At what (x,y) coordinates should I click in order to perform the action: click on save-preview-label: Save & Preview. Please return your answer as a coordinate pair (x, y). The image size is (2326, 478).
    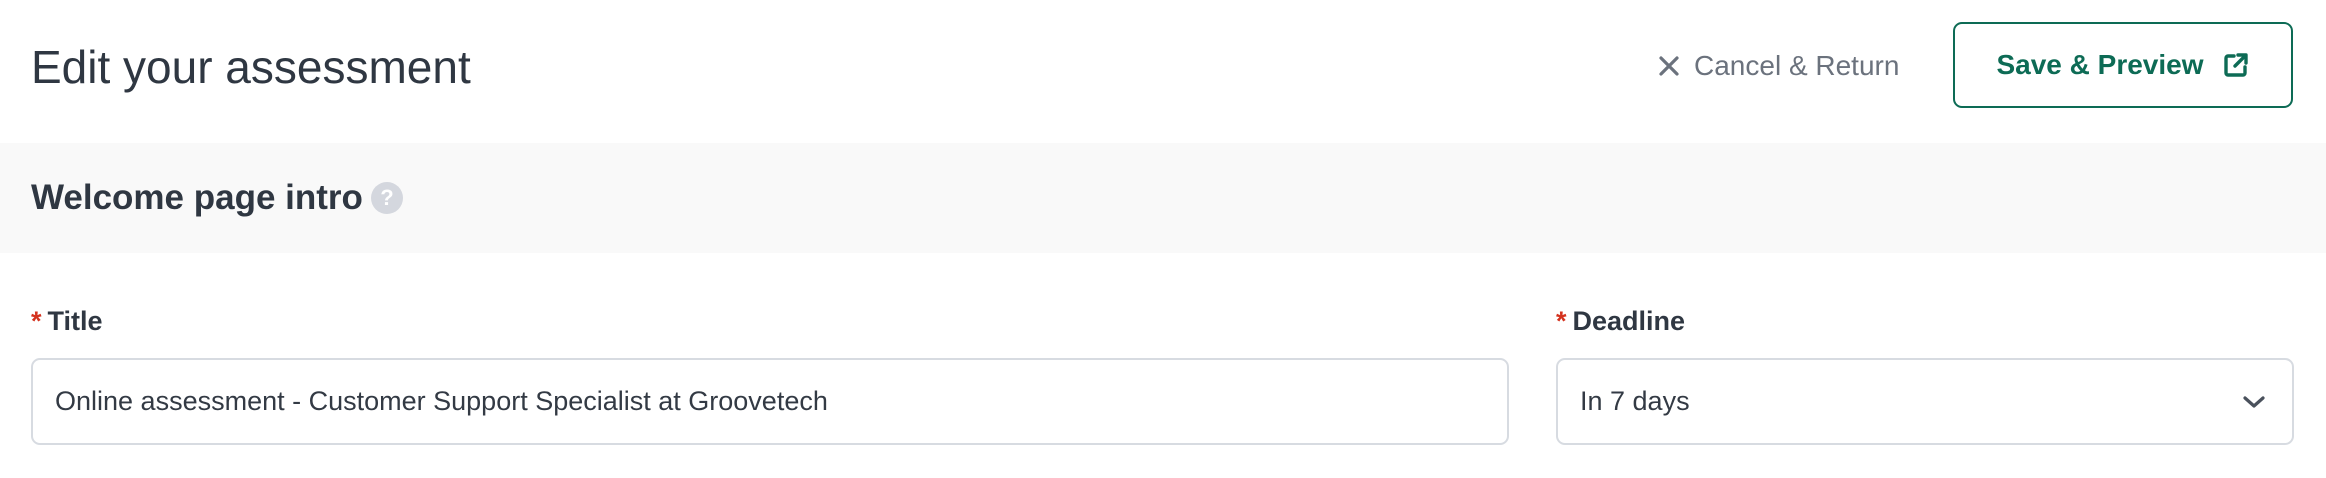
    Looking at the image, I should click on (2100, 64).